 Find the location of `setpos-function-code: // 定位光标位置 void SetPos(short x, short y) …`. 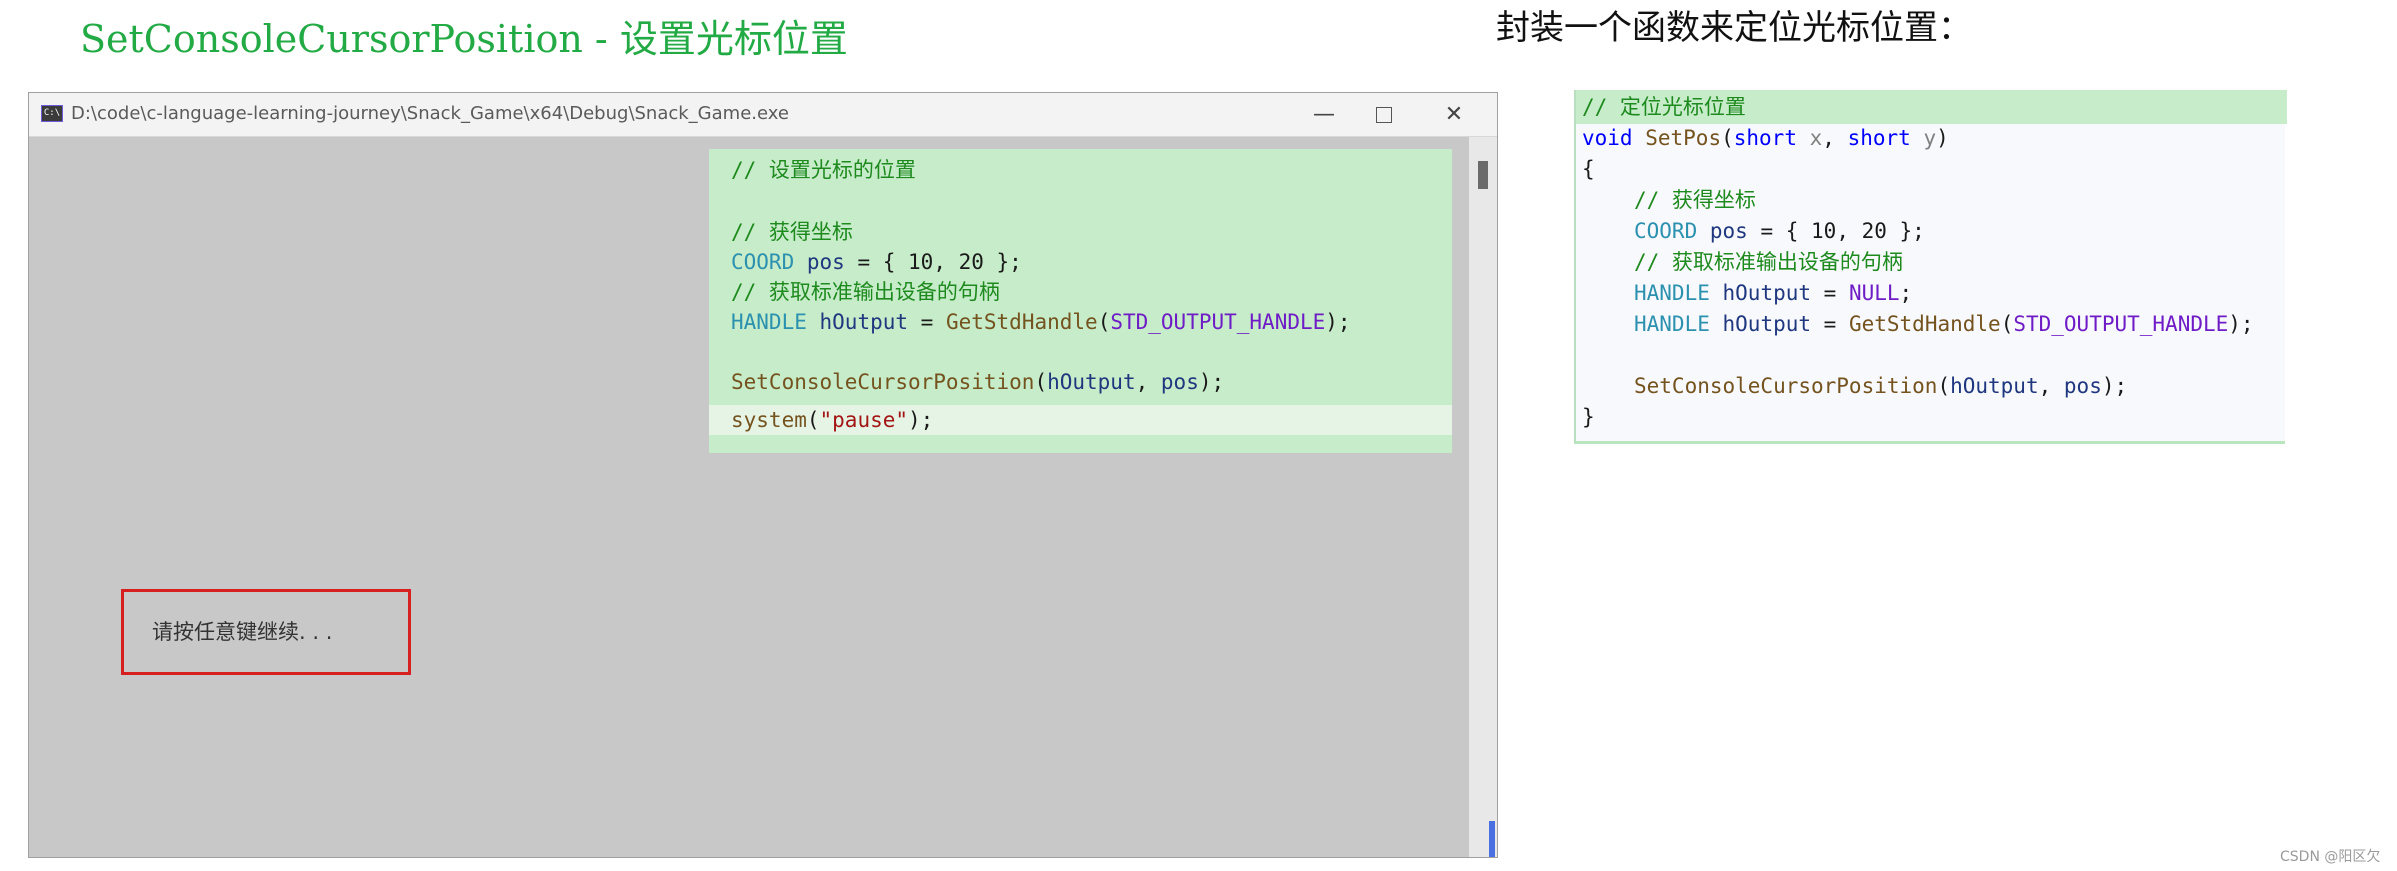

setpos-function-code: // 定位光标位置 void SetPos(short x, short y) … is located at coordinates (1930, 267).